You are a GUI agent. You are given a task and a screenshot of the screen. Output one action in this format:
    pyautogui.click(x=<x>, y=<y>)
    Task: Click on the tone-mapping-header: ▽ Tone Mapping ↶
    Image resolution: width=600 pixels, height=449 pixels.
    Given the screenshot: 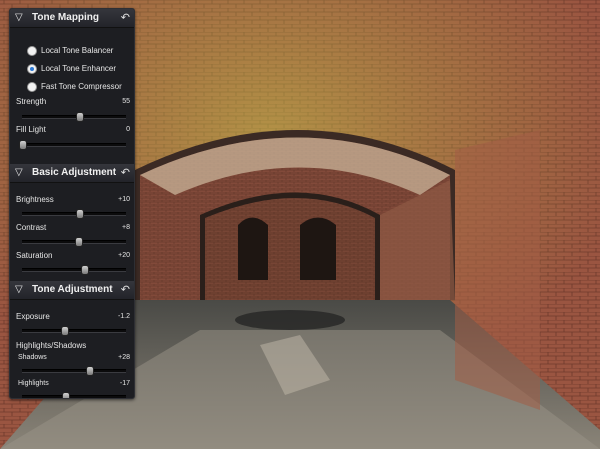 What is the action you would take?
    pyautogui.click(x=72, y=18)
    